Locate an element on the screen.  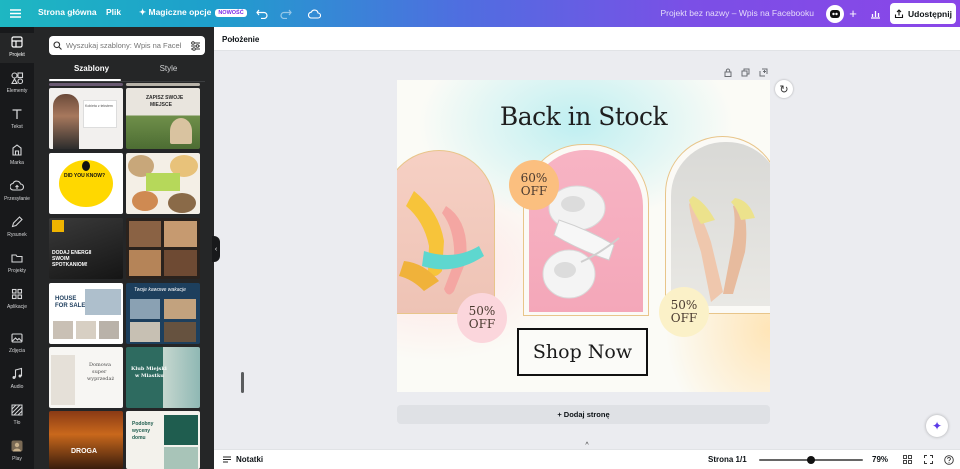
document-title: Projekt bez nazwy – Wpis na Facebooku is located at coordinates (737, 13).